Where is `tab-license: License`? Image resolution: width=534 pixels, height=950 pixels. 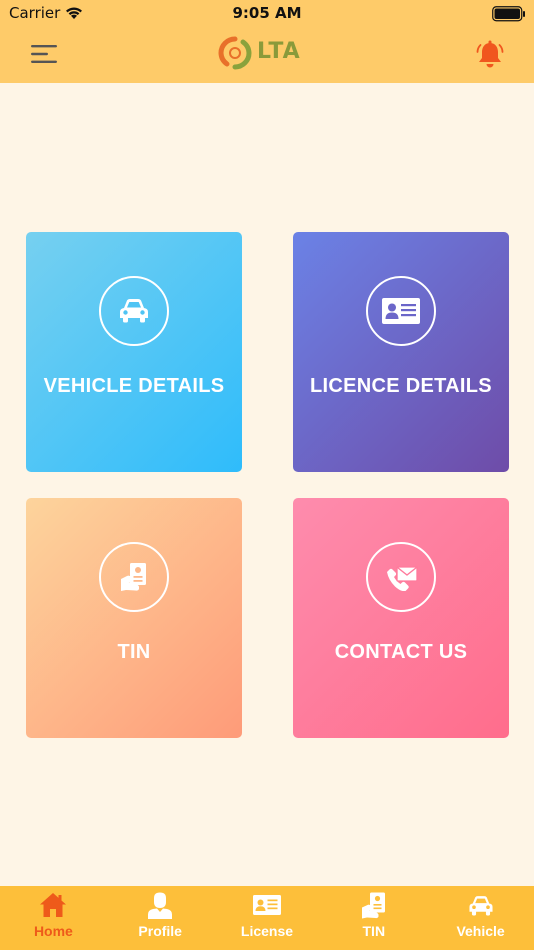
tab-license: License is located at coordinates (267, 918).